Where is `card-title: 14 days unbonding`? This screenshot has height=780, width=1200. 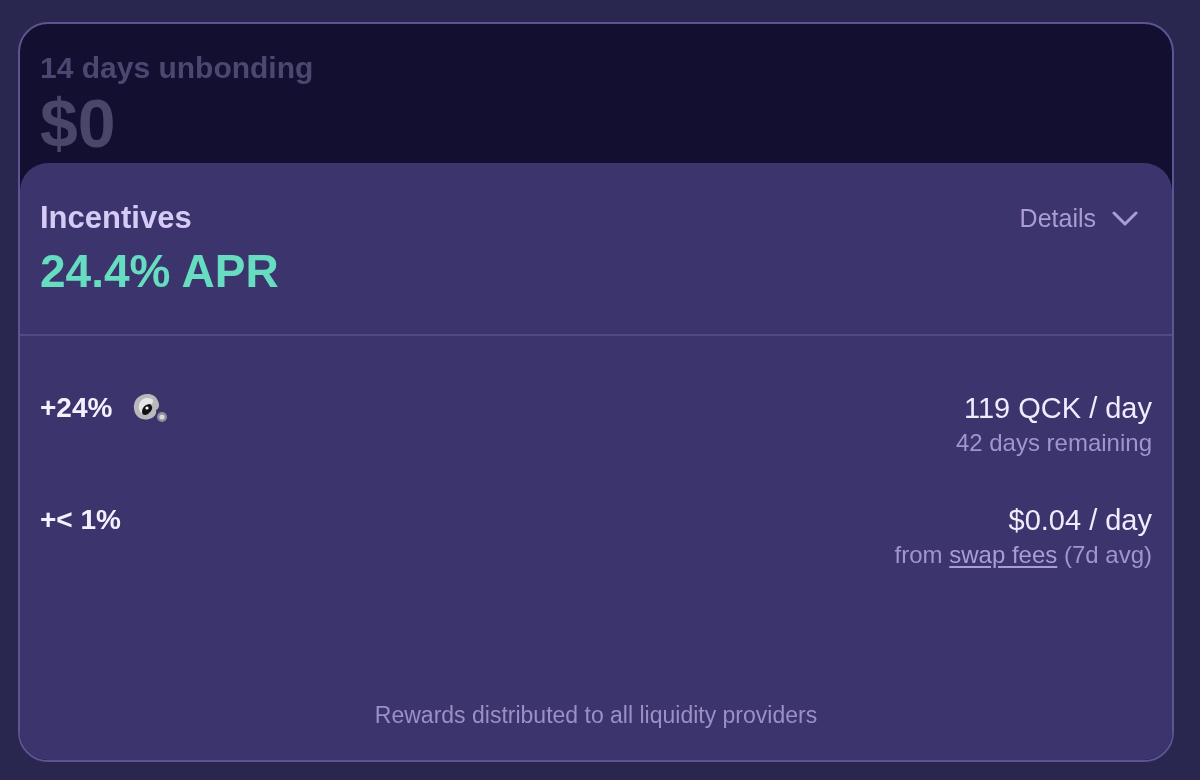 card-title: 14 days unbonding is located at coordinates (177, 68).